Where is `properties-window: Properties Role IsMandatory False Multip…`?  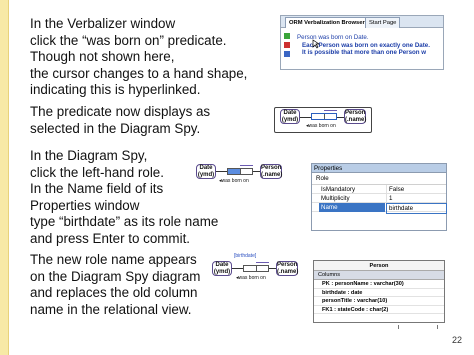 properties-window: Properties Role IsMandatory False Multip… is located at coordinates (379, 197).